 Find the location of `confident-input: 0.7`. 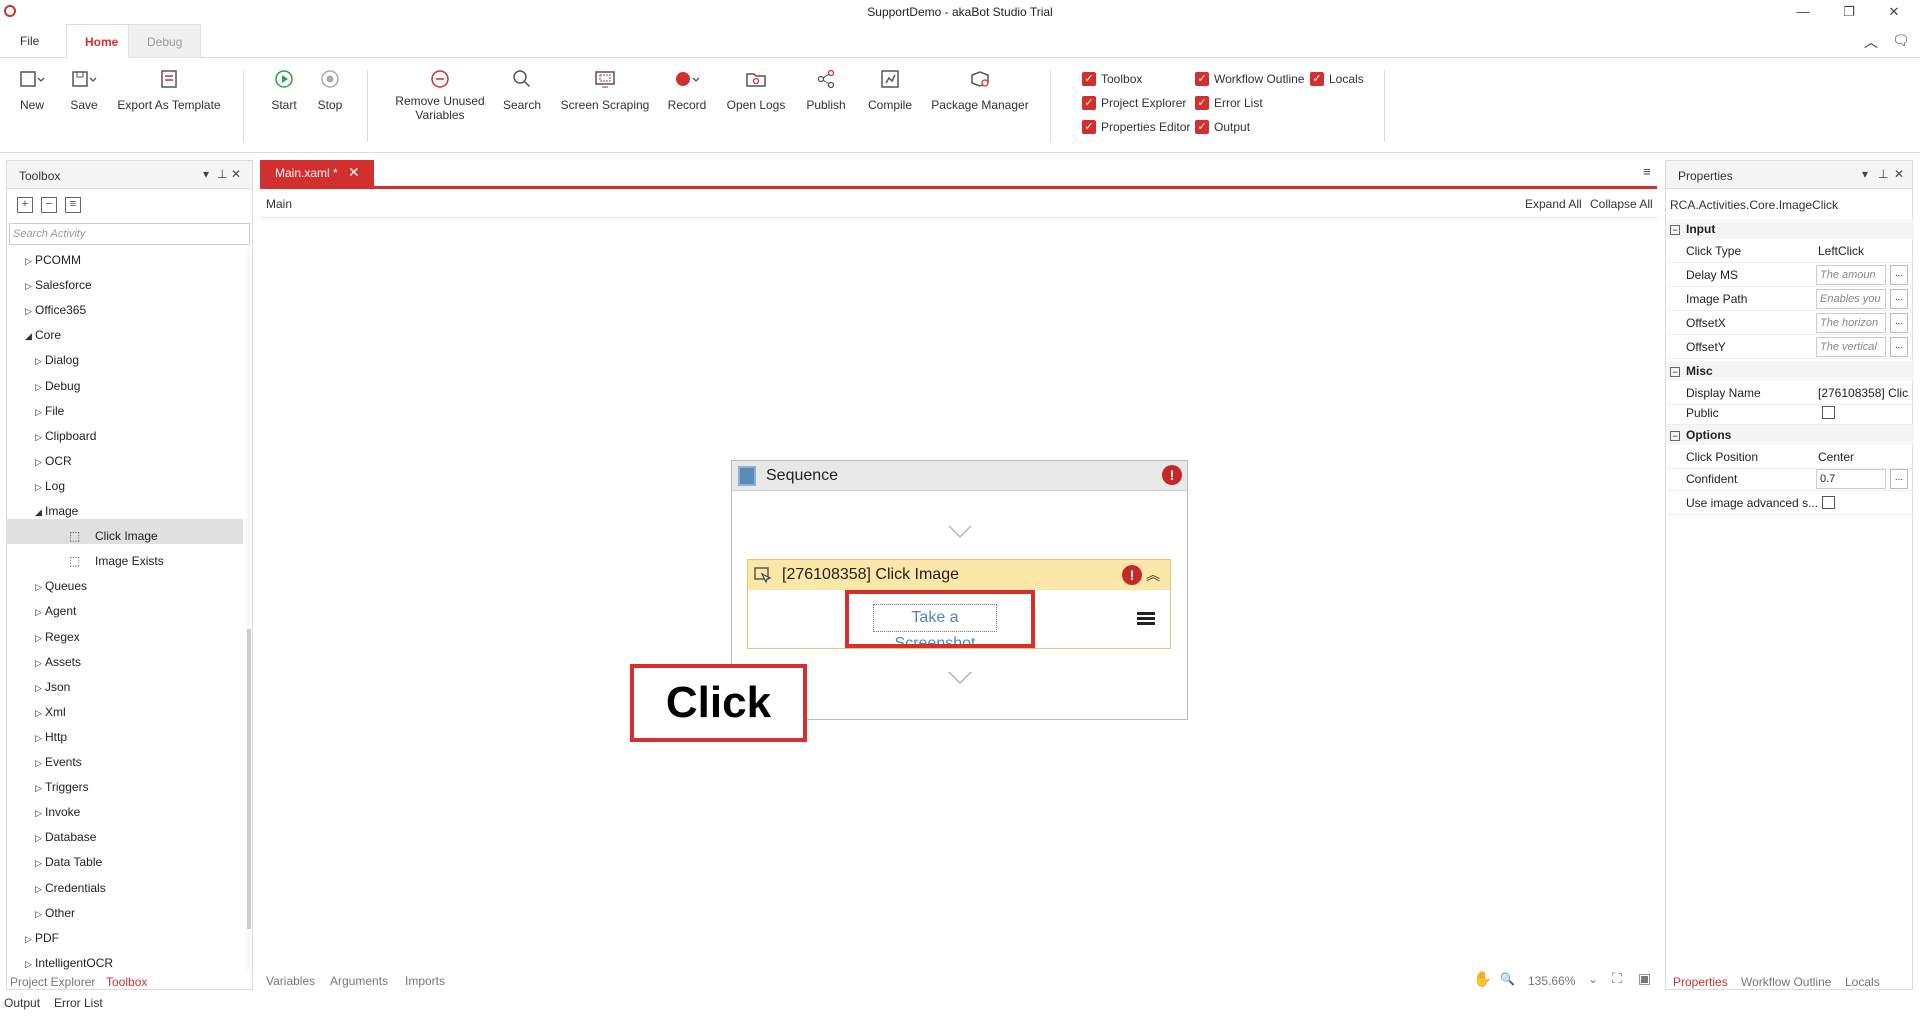

confident-input: 0.7 is located at coordinates (1851, 479).